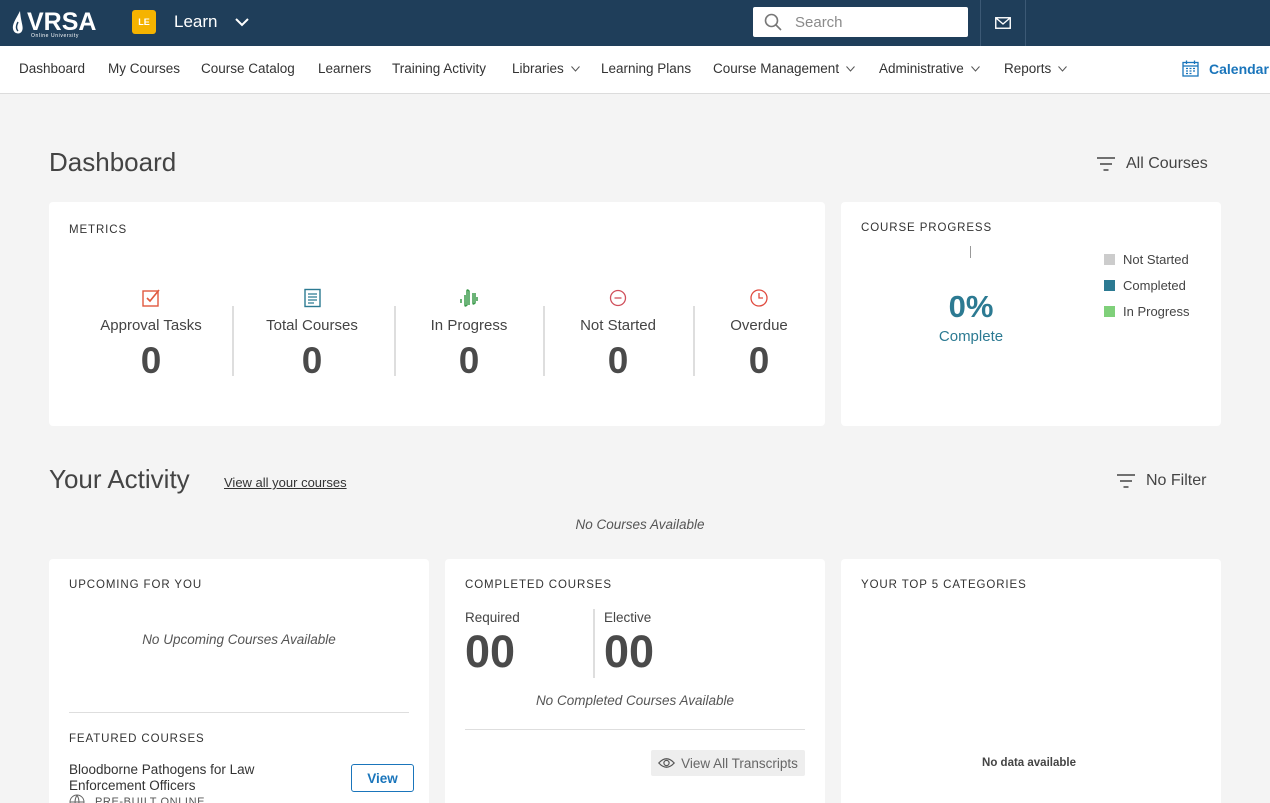 Image resolution: width=1270 pixels, height=803 pixels. What do you see at coordinates (944, 585) in the screenshot?
I see `top-categories-label: YOUR TOP 5 CATEGORIES` at bounding box center [944, 585].